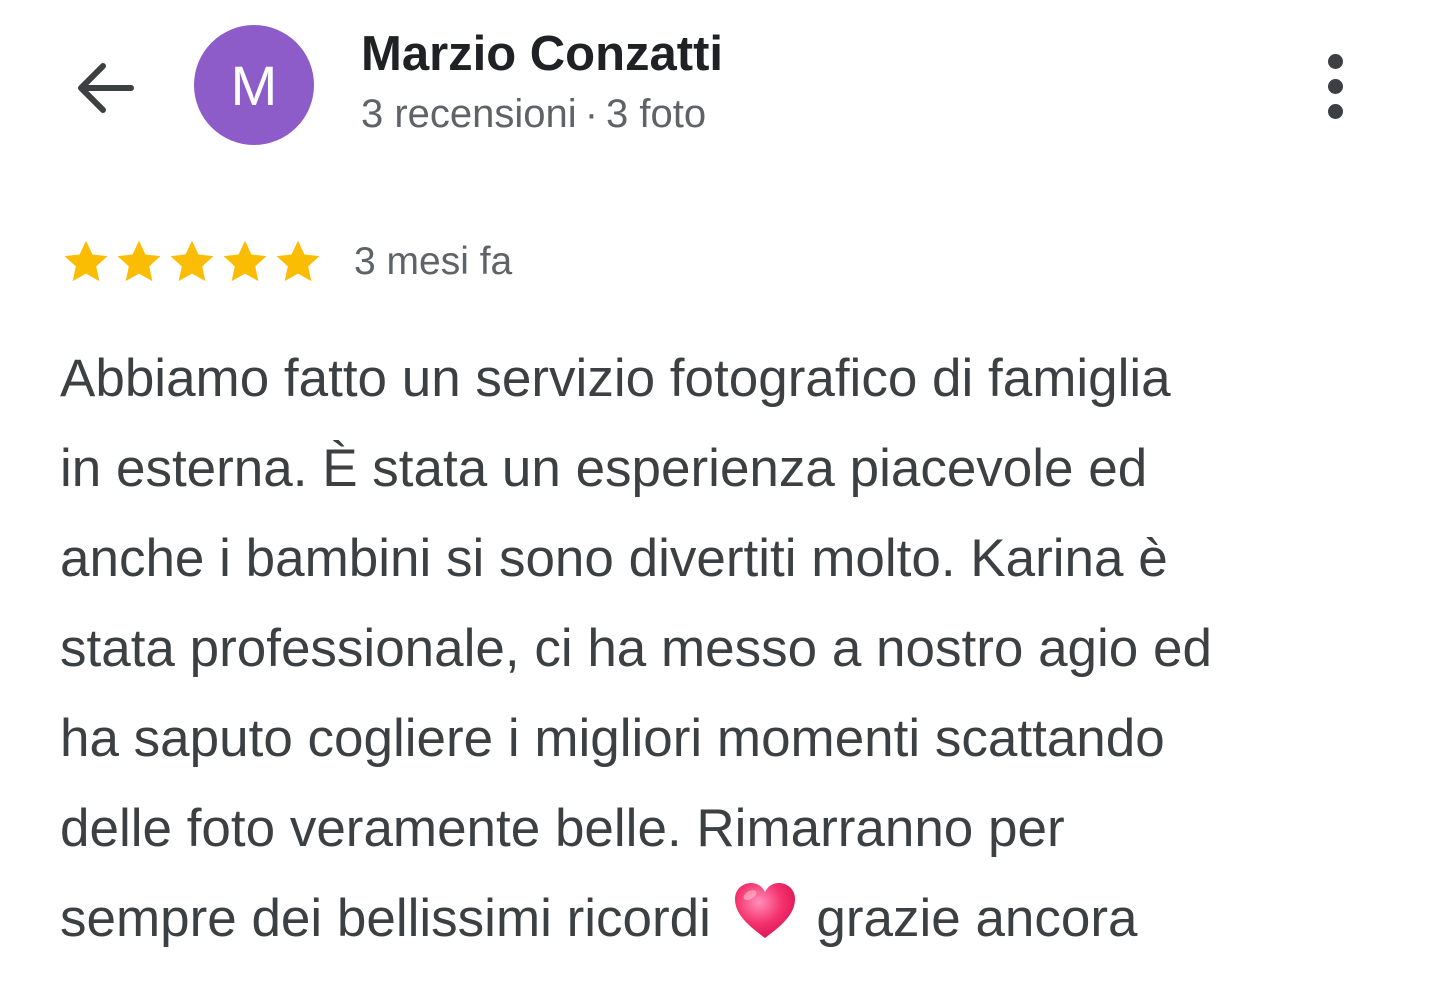 The image size is (1440, 990). Describe the element at coordinates (469, 114) in the screenshot. I see `reviews-count: 3 recensioni` at that location.